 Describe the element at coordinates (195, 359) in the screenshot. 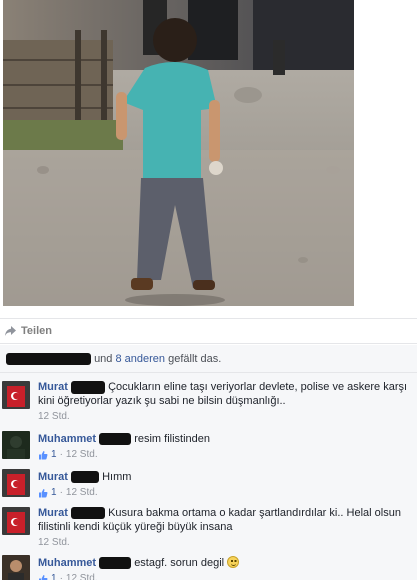

I see `likes-suffix: gefällt das.` at that location.